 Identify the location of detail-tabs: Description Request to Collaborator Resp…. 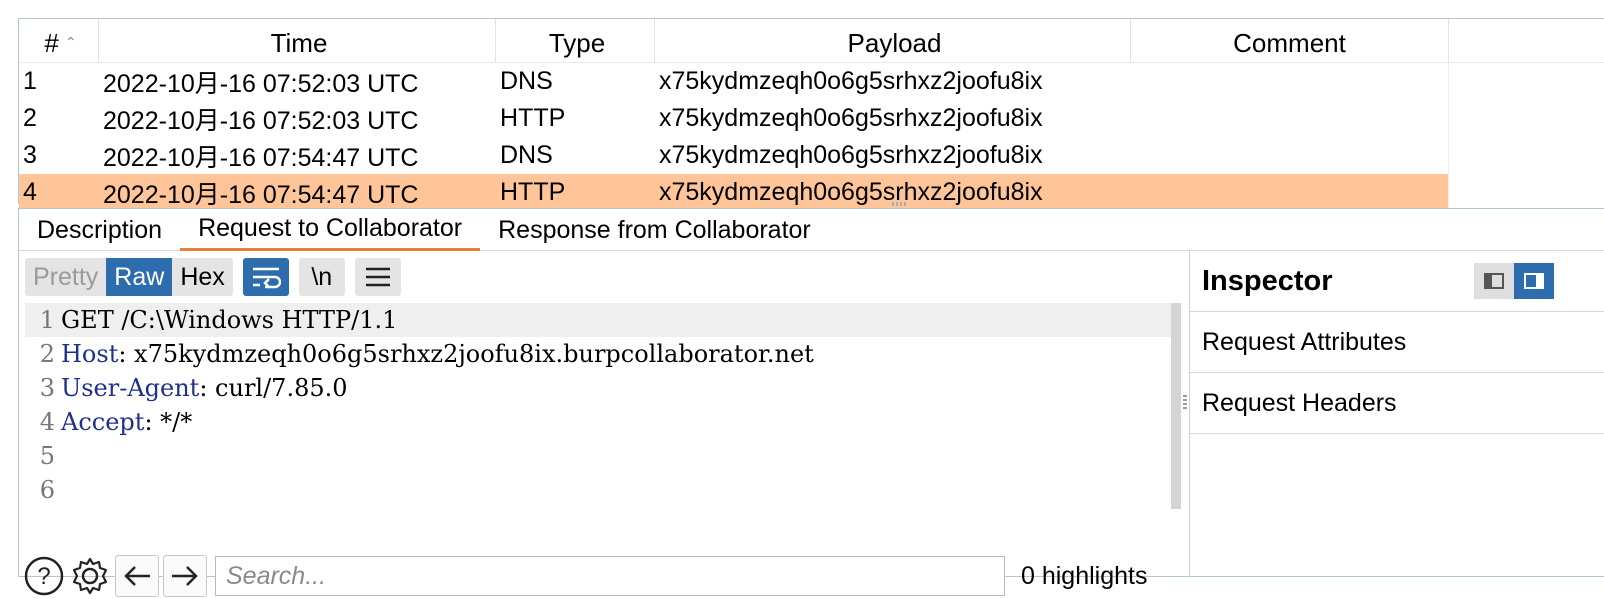
(811, 230).